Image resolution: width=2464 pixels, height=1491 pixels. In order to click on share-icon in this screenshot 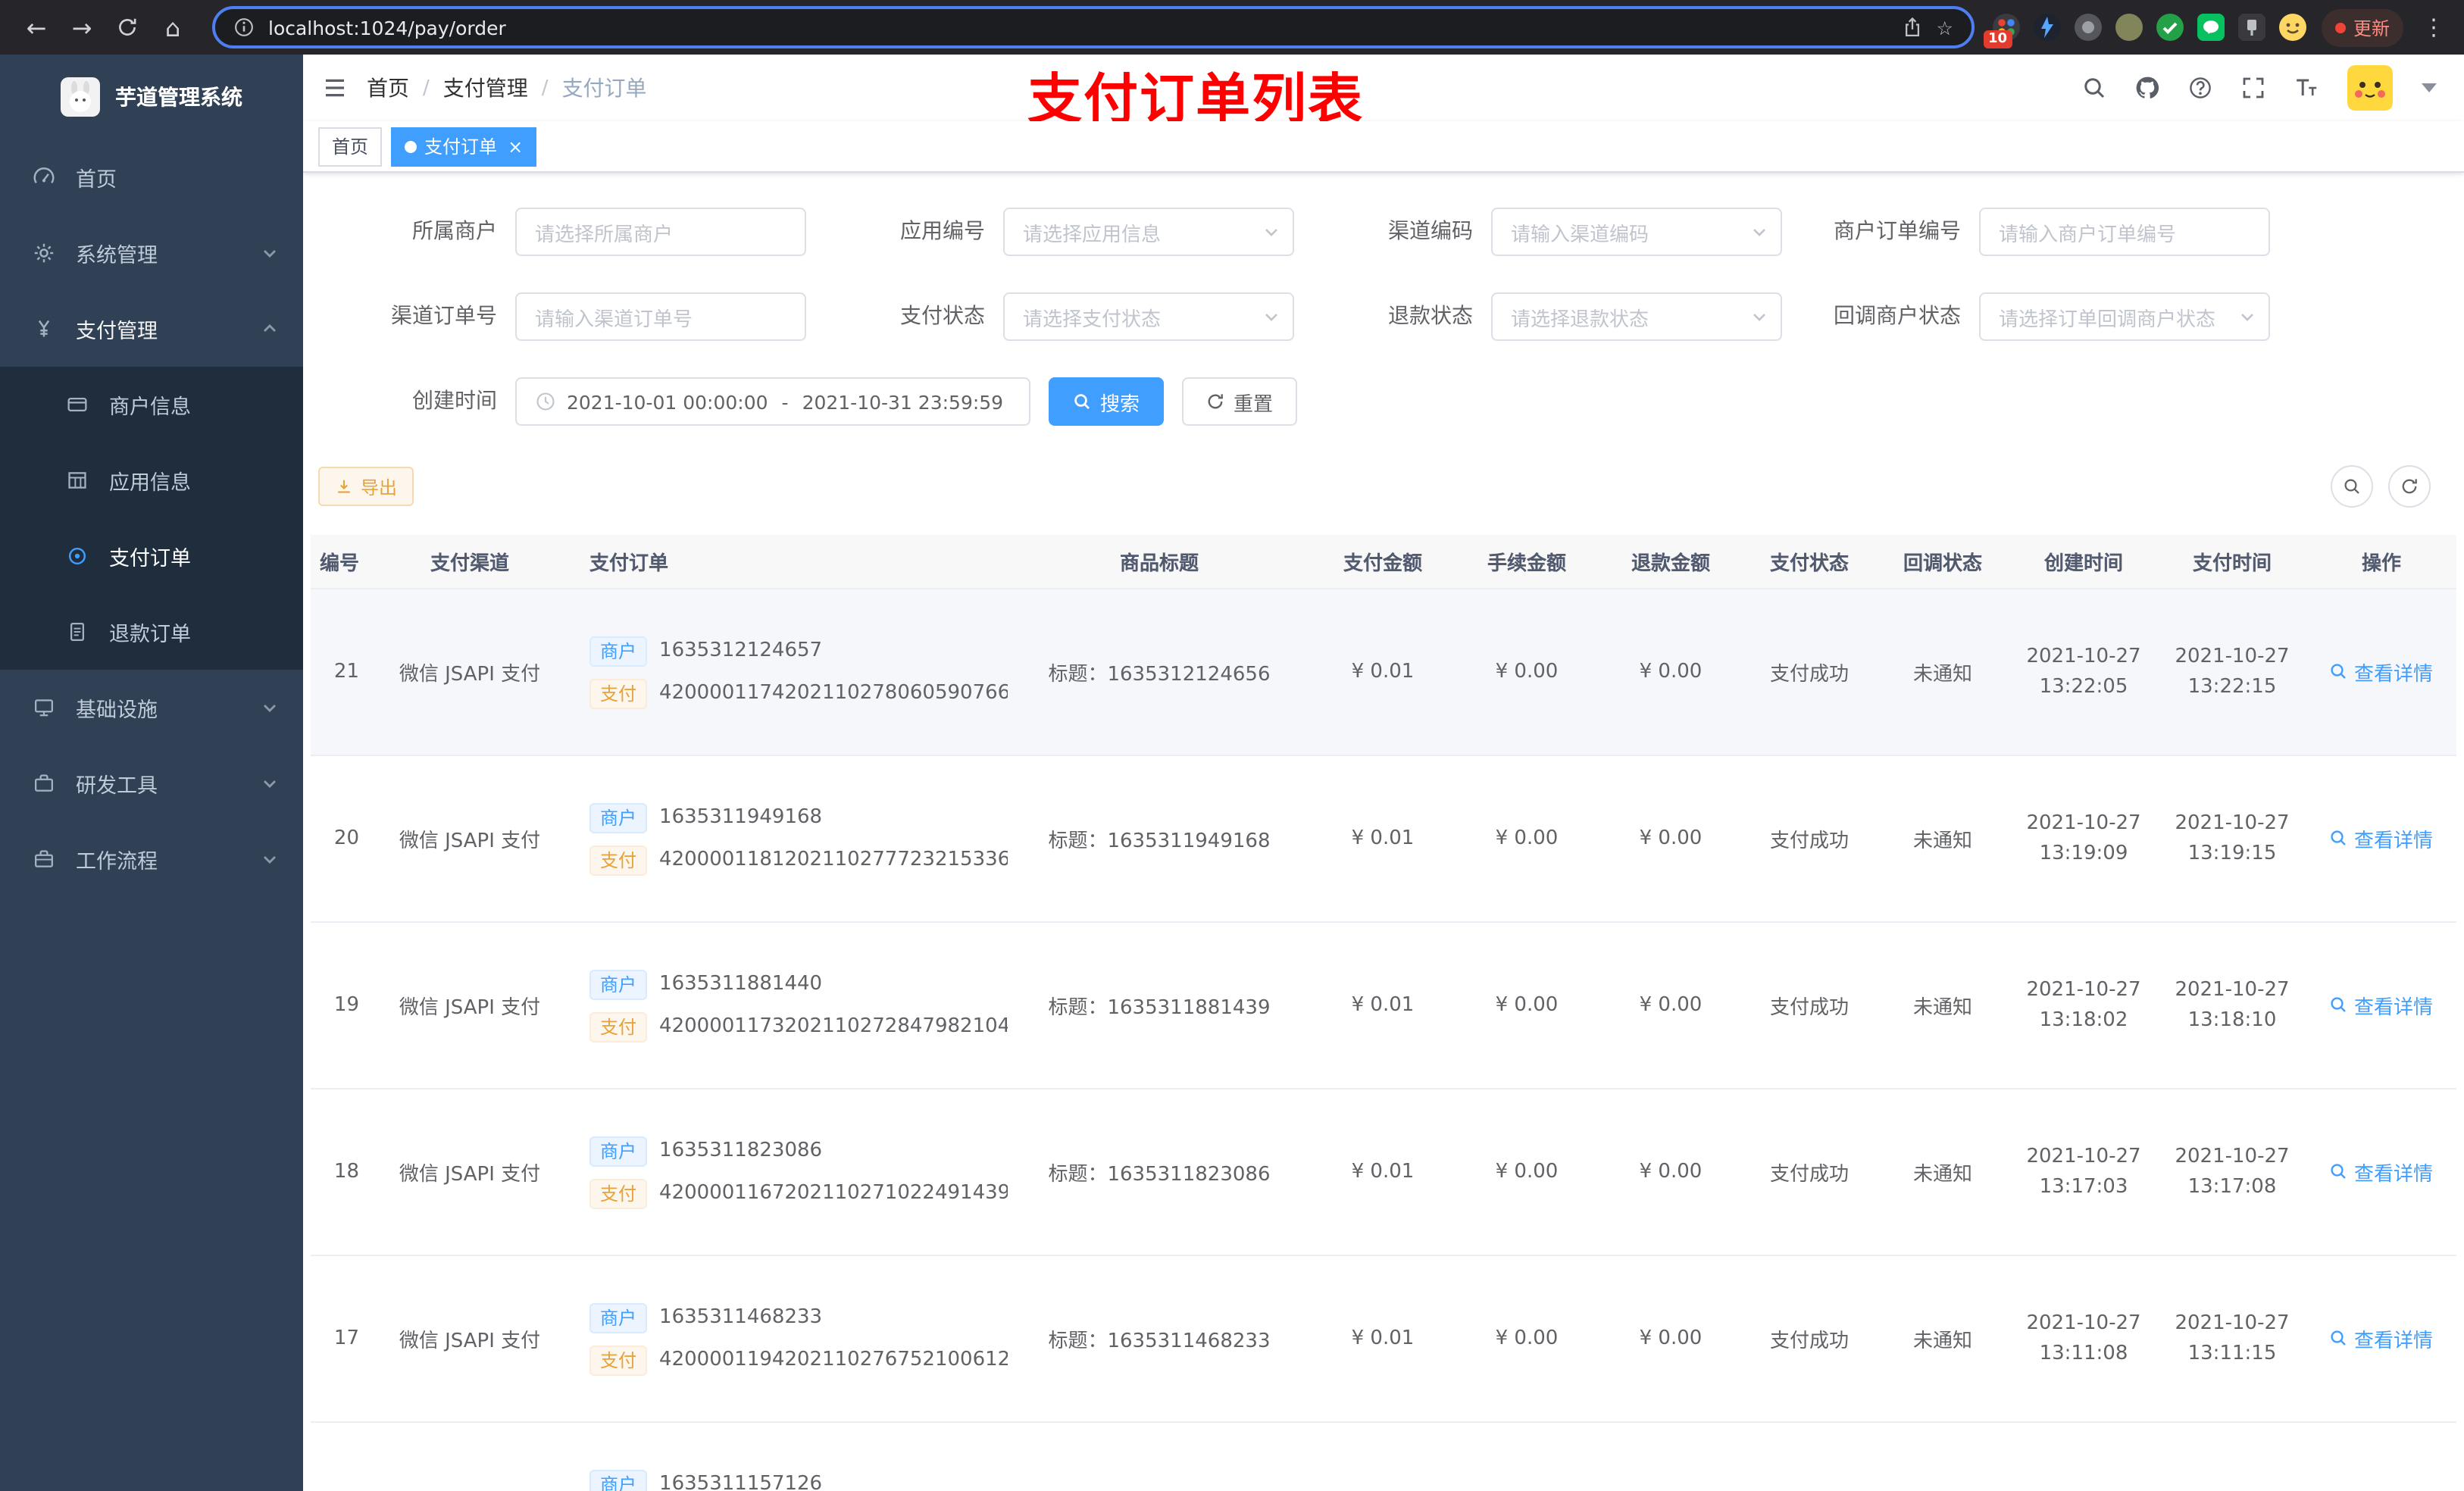, I will do `click(1912, 27)`.